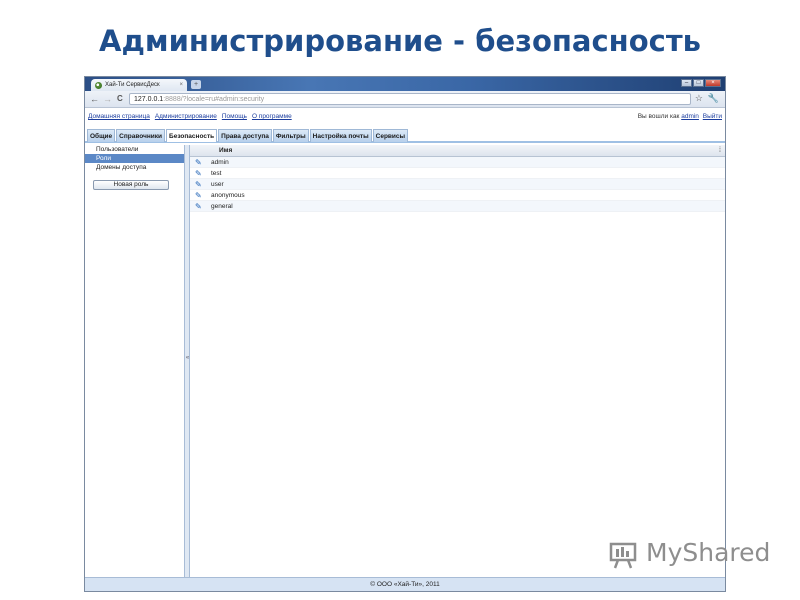  I want to click on tab-access-rights: Права доступа, so click(245, 135).